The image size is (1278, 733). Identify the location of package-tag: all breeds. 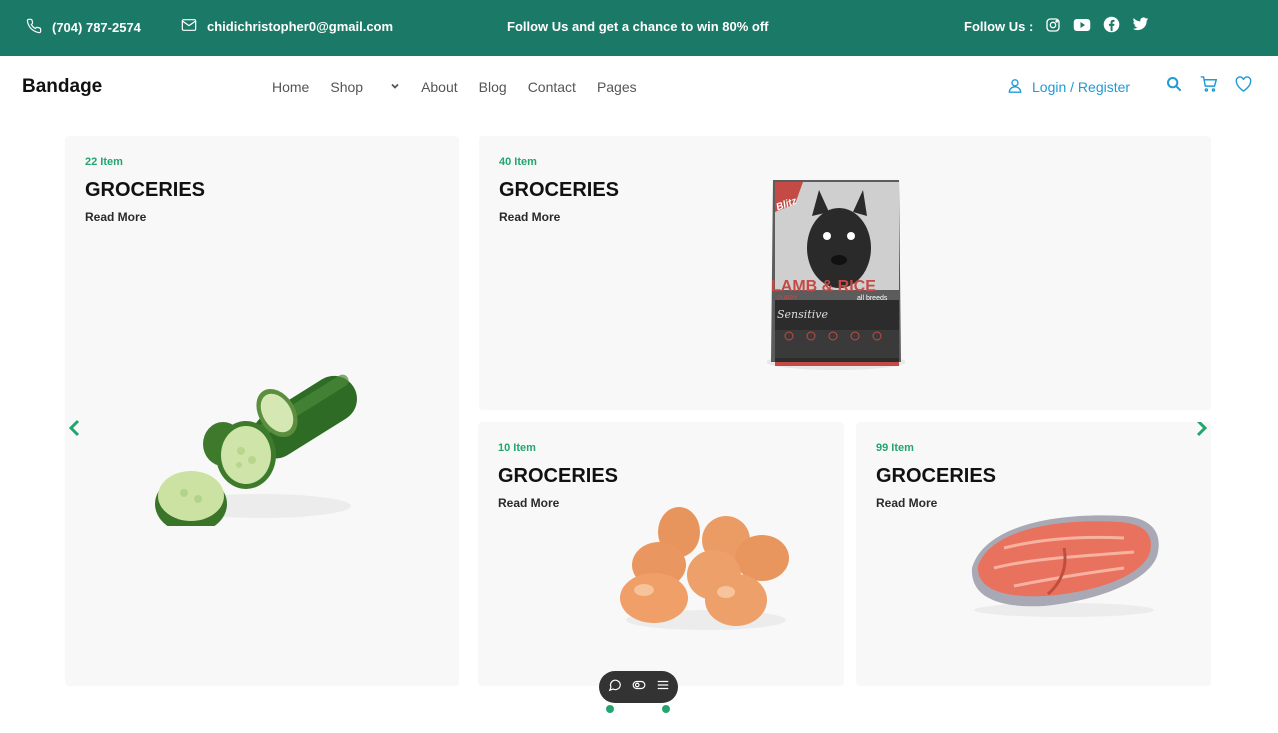
(872, 298).